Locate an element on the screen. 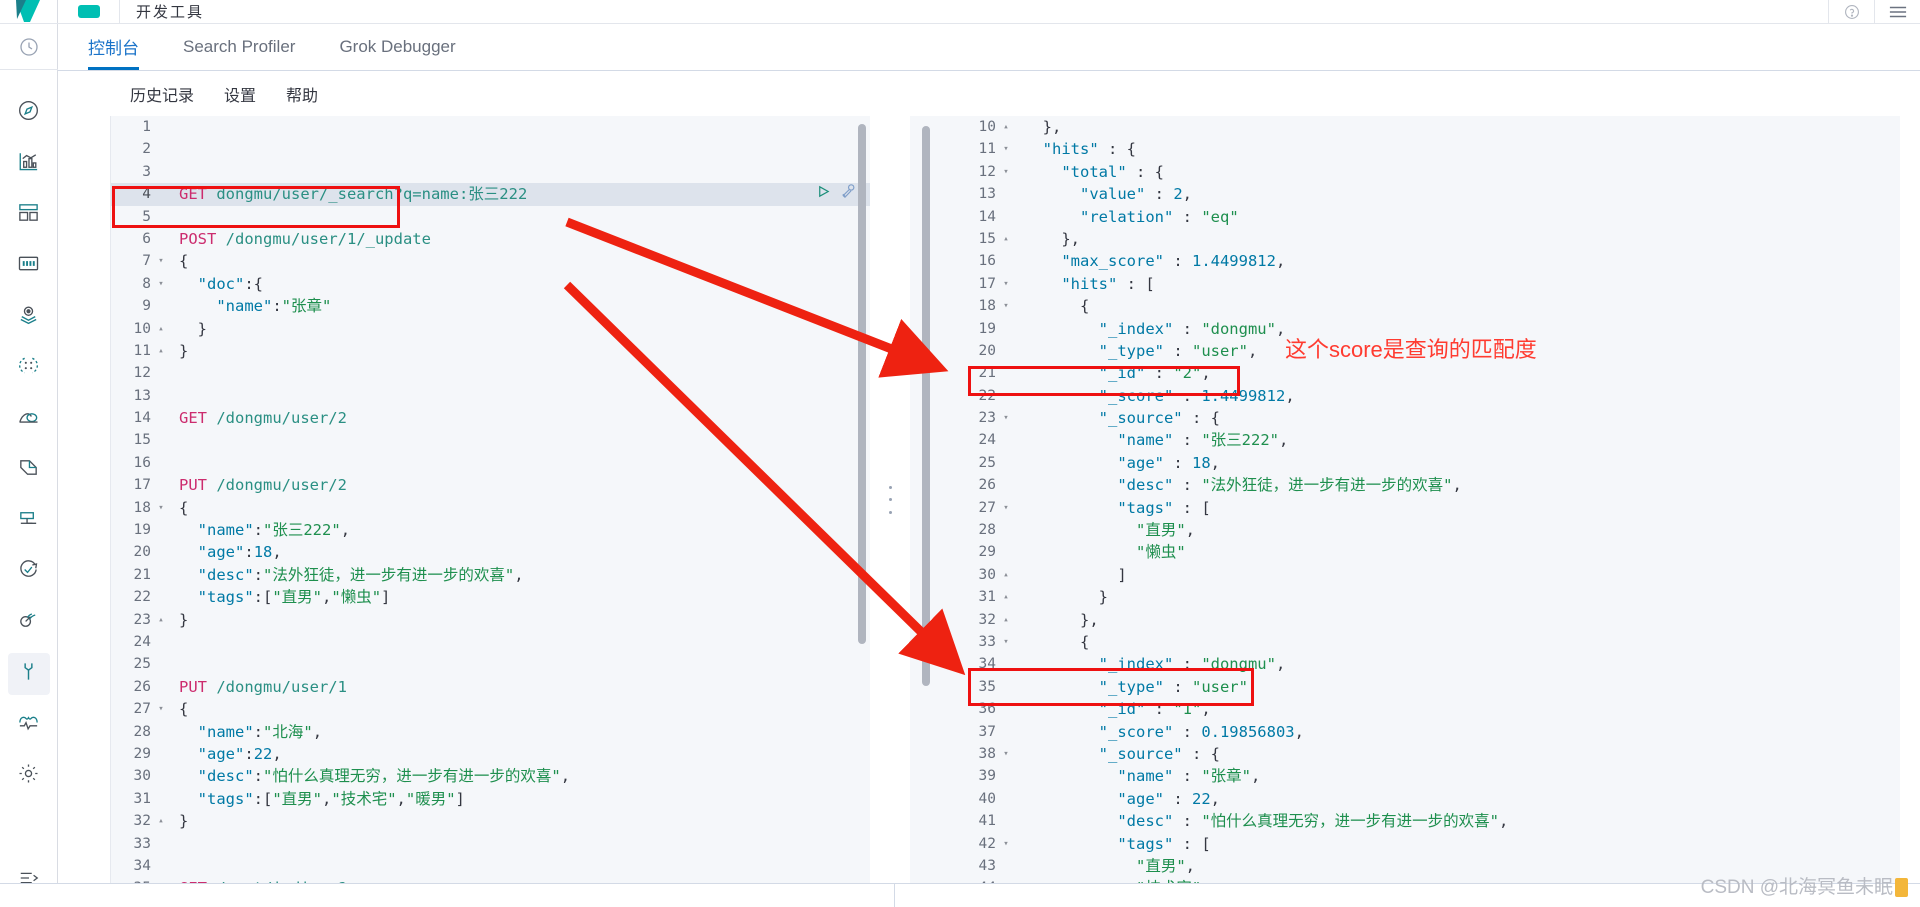  code-line: 14 GET /dongmu/user/2 is located at coordinates (490, 418).